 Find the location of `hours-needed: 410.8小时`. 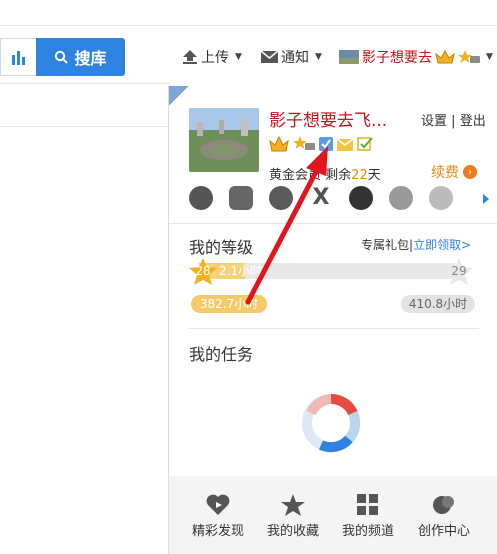

hours-needed: 410.8小时 is located at coordinates (438, 304).